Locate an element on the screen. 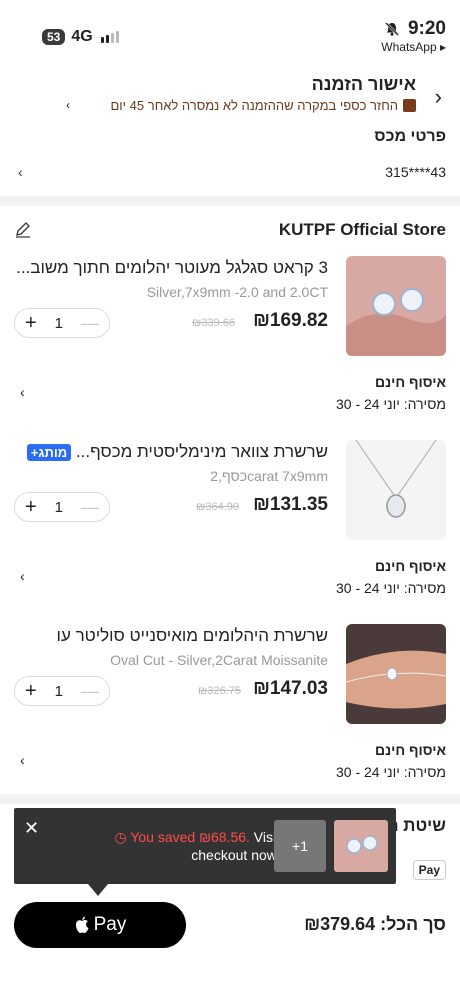 Image resolution: width=460 pixels, height=1000 pixels. product-old-price: ₪326.75 is located at coordinates (219, 691).